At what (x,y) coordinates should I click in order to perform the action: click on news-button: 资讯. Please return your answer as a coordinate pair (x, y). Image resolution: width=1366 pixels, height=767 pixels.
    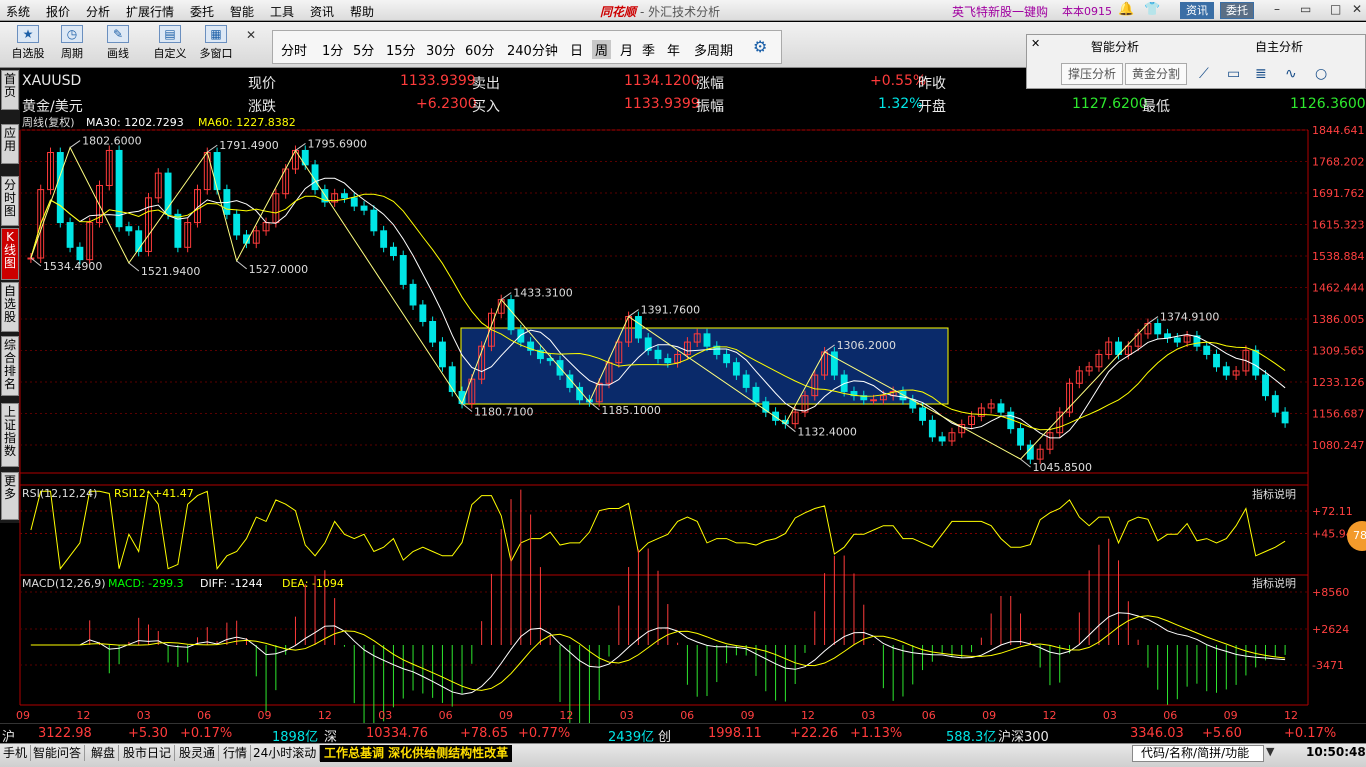
    Looking at the image, I should click on (1197, 10).